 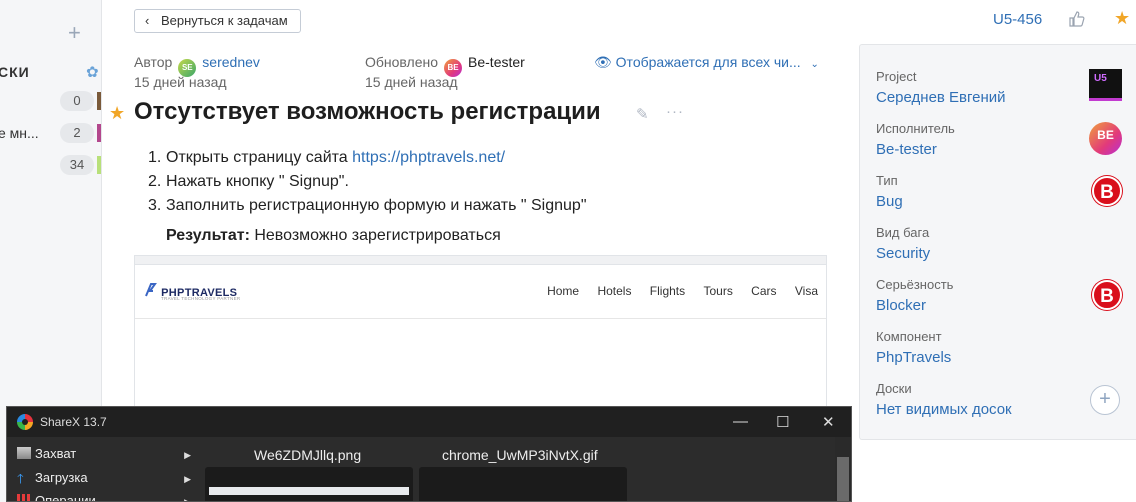 I want to click on add-icon: +, so click(x=74, y=33).